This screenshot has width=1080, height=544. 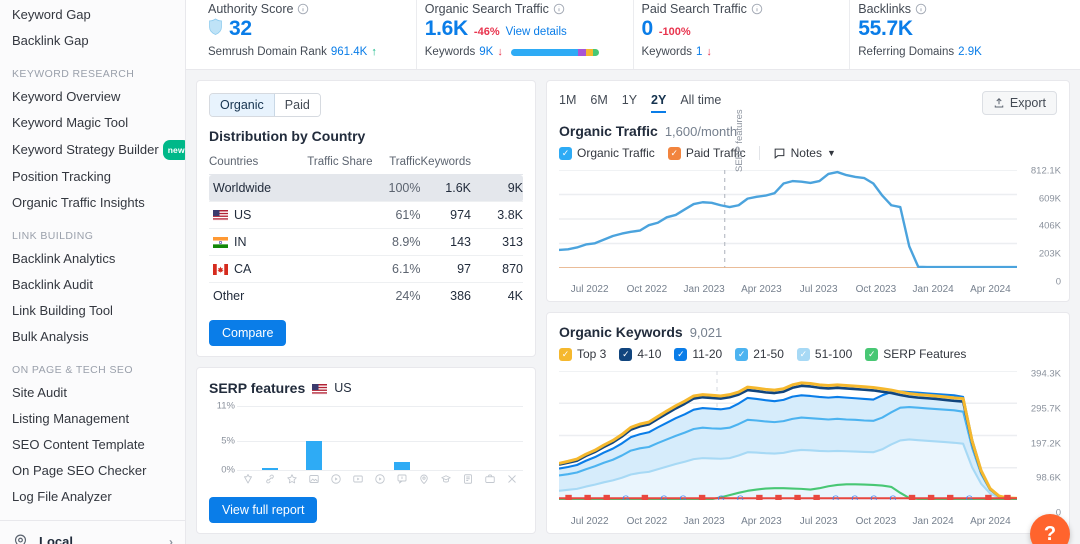 I want to click on image-pack-icon, so click(x=314, y=479).